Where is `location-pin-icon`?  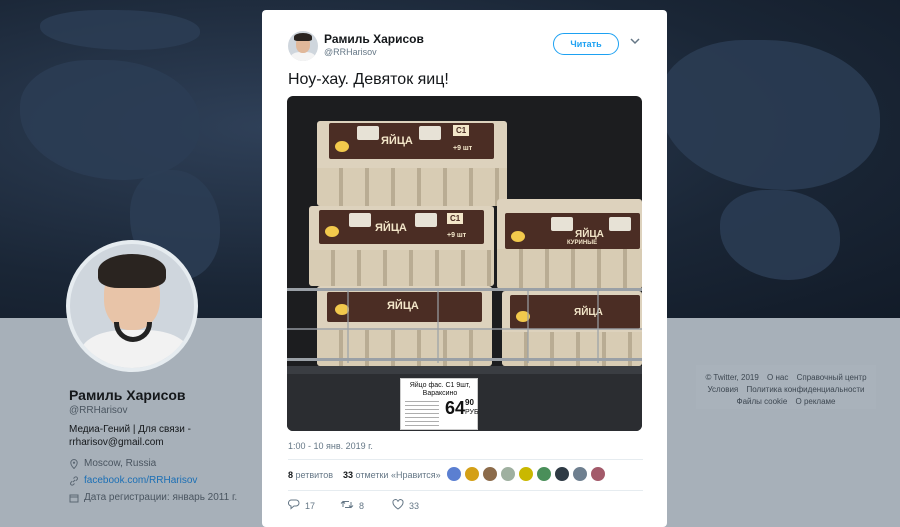
location-pin-icon is located at coordinates (74, 463).